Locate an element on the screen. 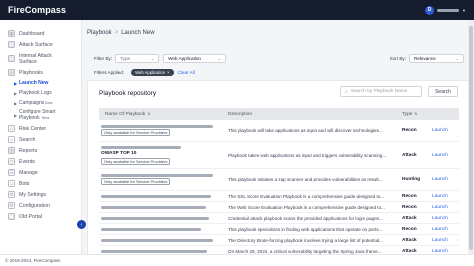 The height and width of the screenshot is (266, 474). filter-chip: Web Application × is located at coordinates (152, 72).